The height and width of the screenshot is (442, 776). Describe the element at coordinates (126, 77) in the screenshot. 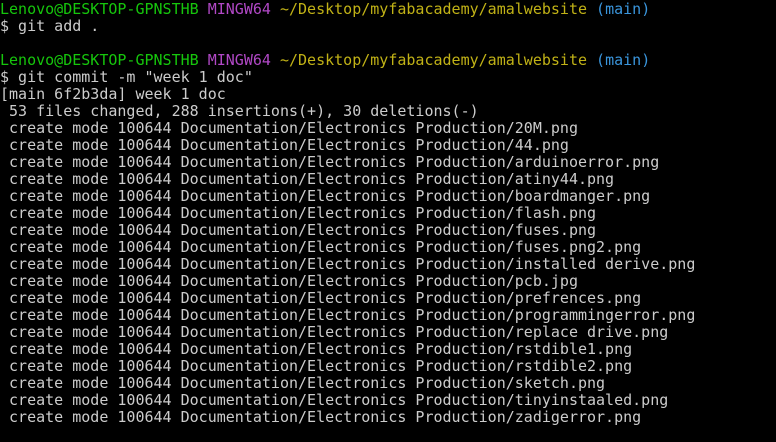

I see `command-line: $ git commit -m "week 1 doc"` at that location.